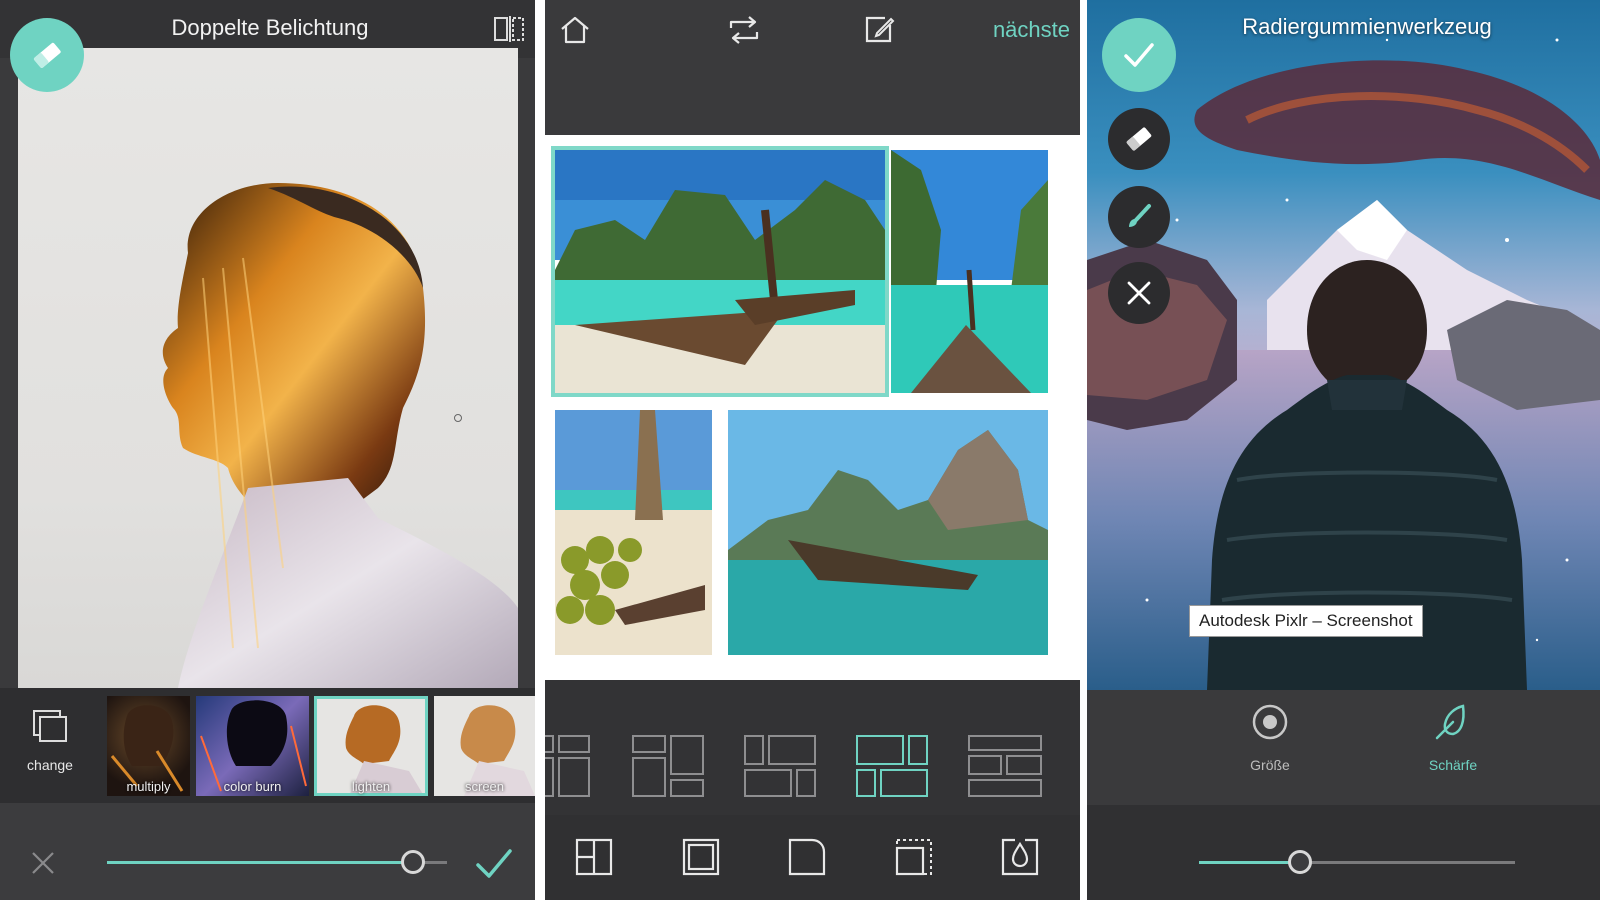  I want to click on close-button, so click(43, 863).